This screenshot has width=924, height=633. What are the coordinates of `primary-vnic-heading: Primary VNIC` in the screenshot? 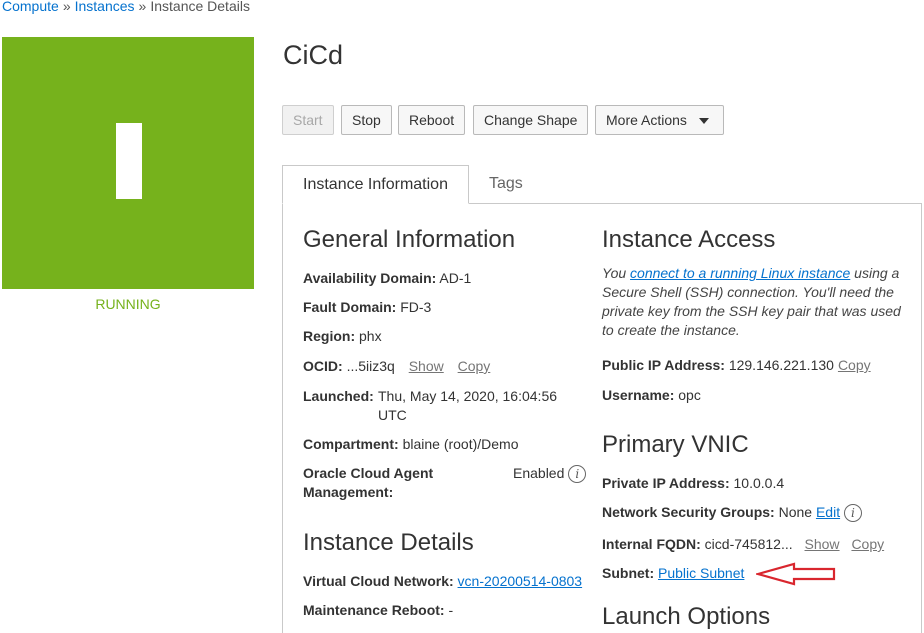 It's located at (675, 444).